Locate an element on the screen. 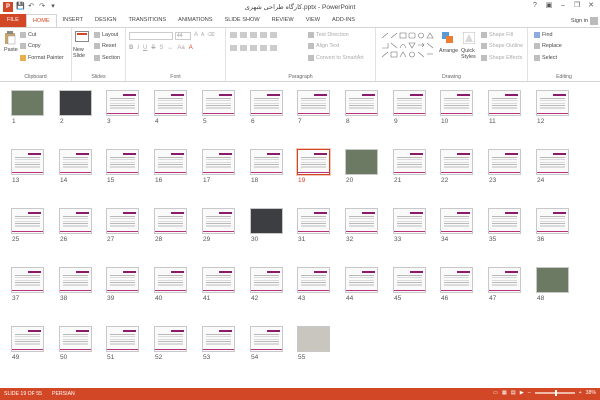 The image size is (600, 400). reset-button: Reset is located at coordinates (105, 46).